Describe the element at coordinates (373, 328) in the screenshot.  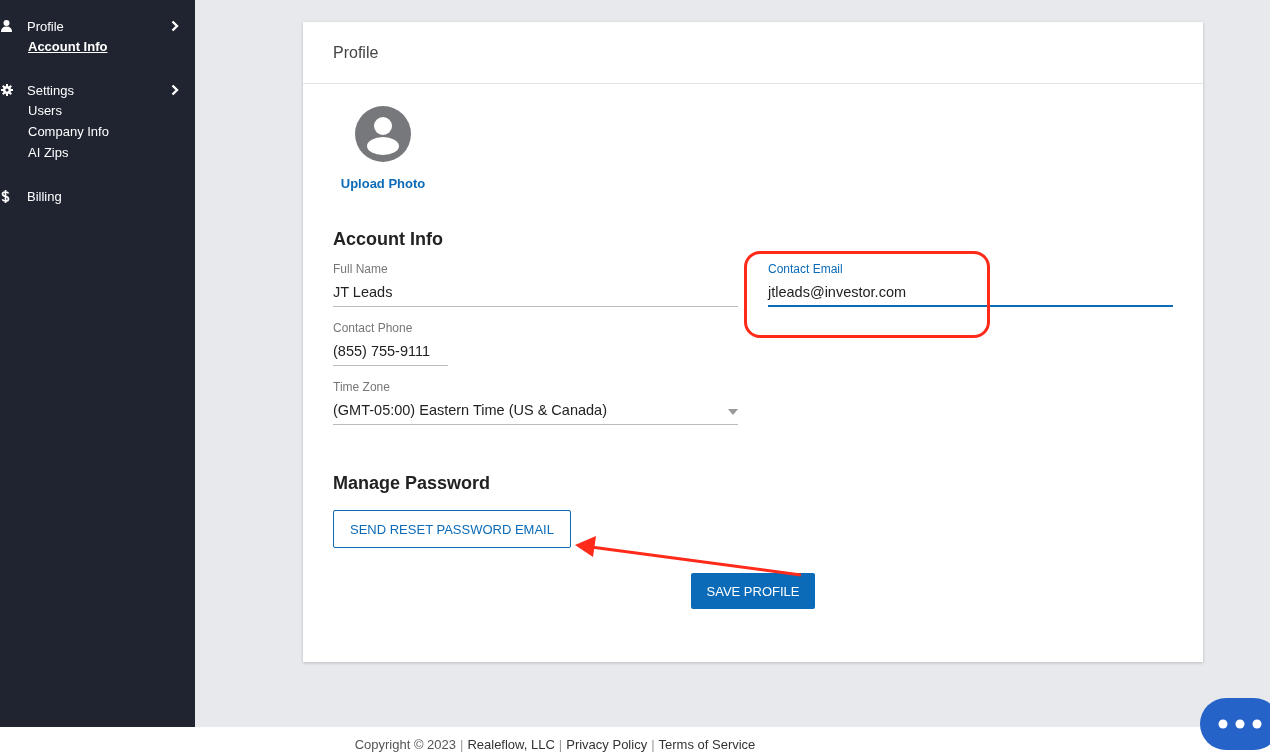
I see `field-label: Contact Phone` at that location.